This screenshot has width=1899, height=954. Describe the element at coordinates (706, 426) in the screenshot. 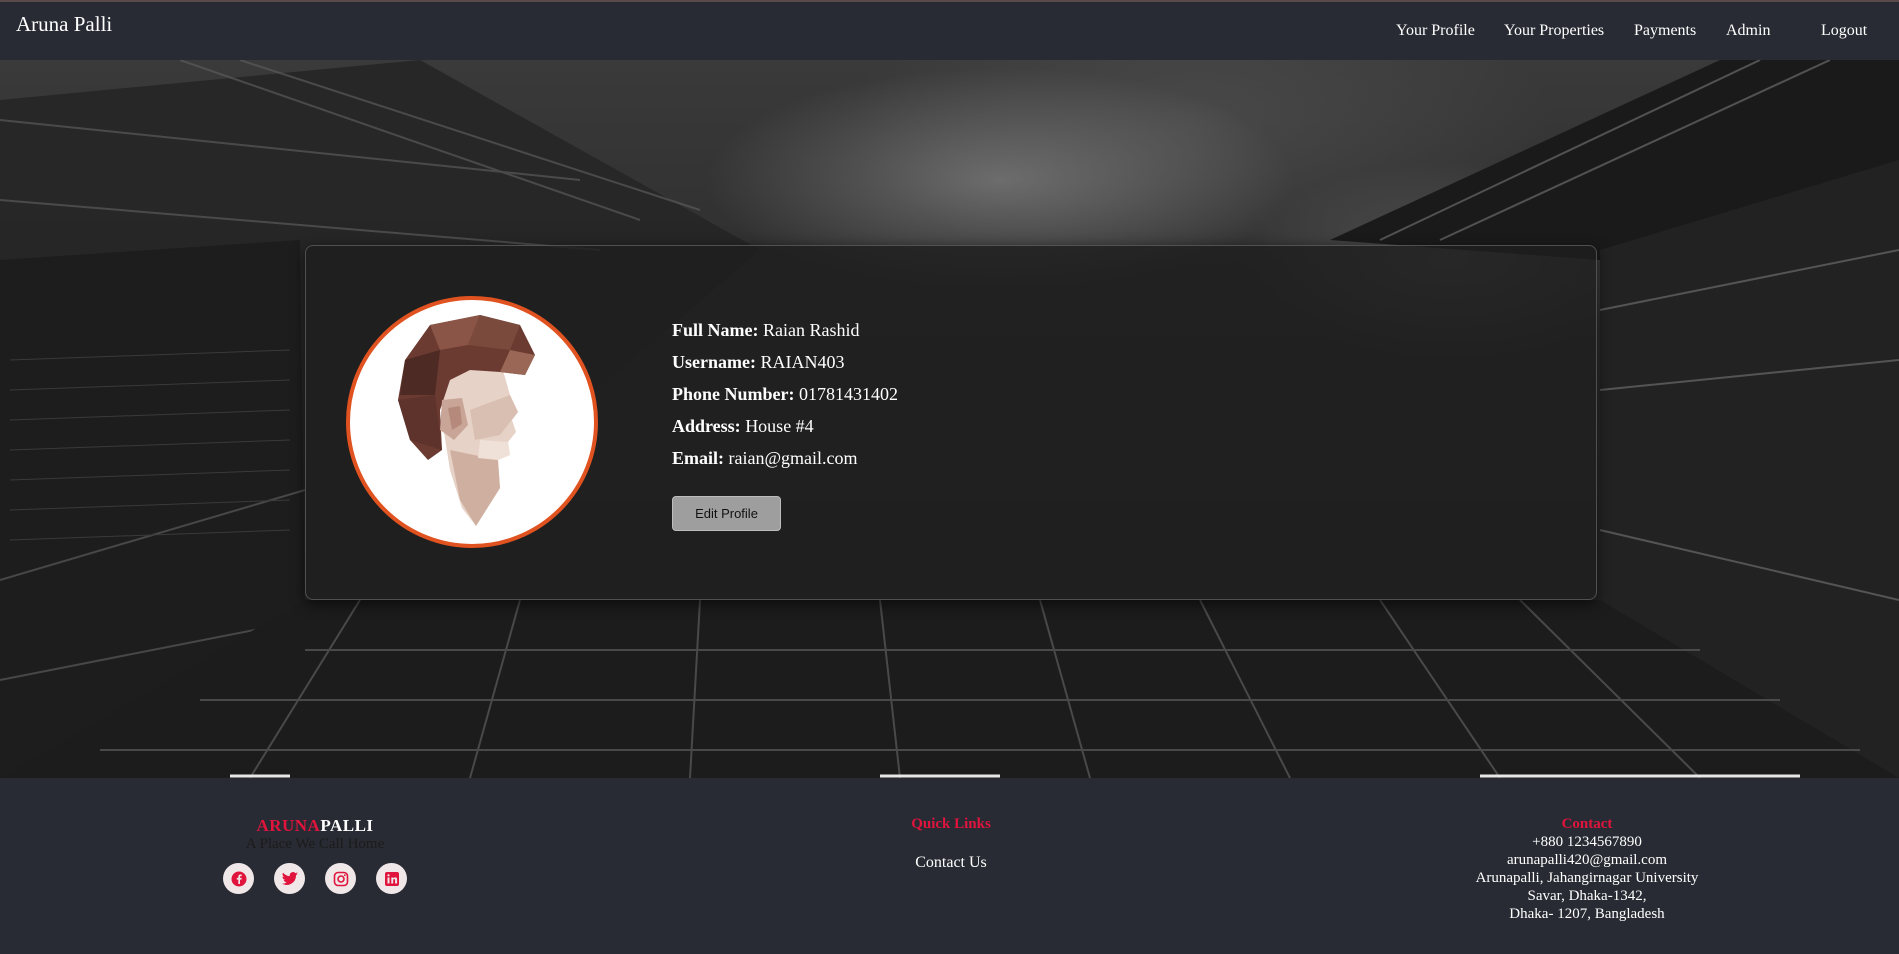

I see `address-label: Address:` at that location.